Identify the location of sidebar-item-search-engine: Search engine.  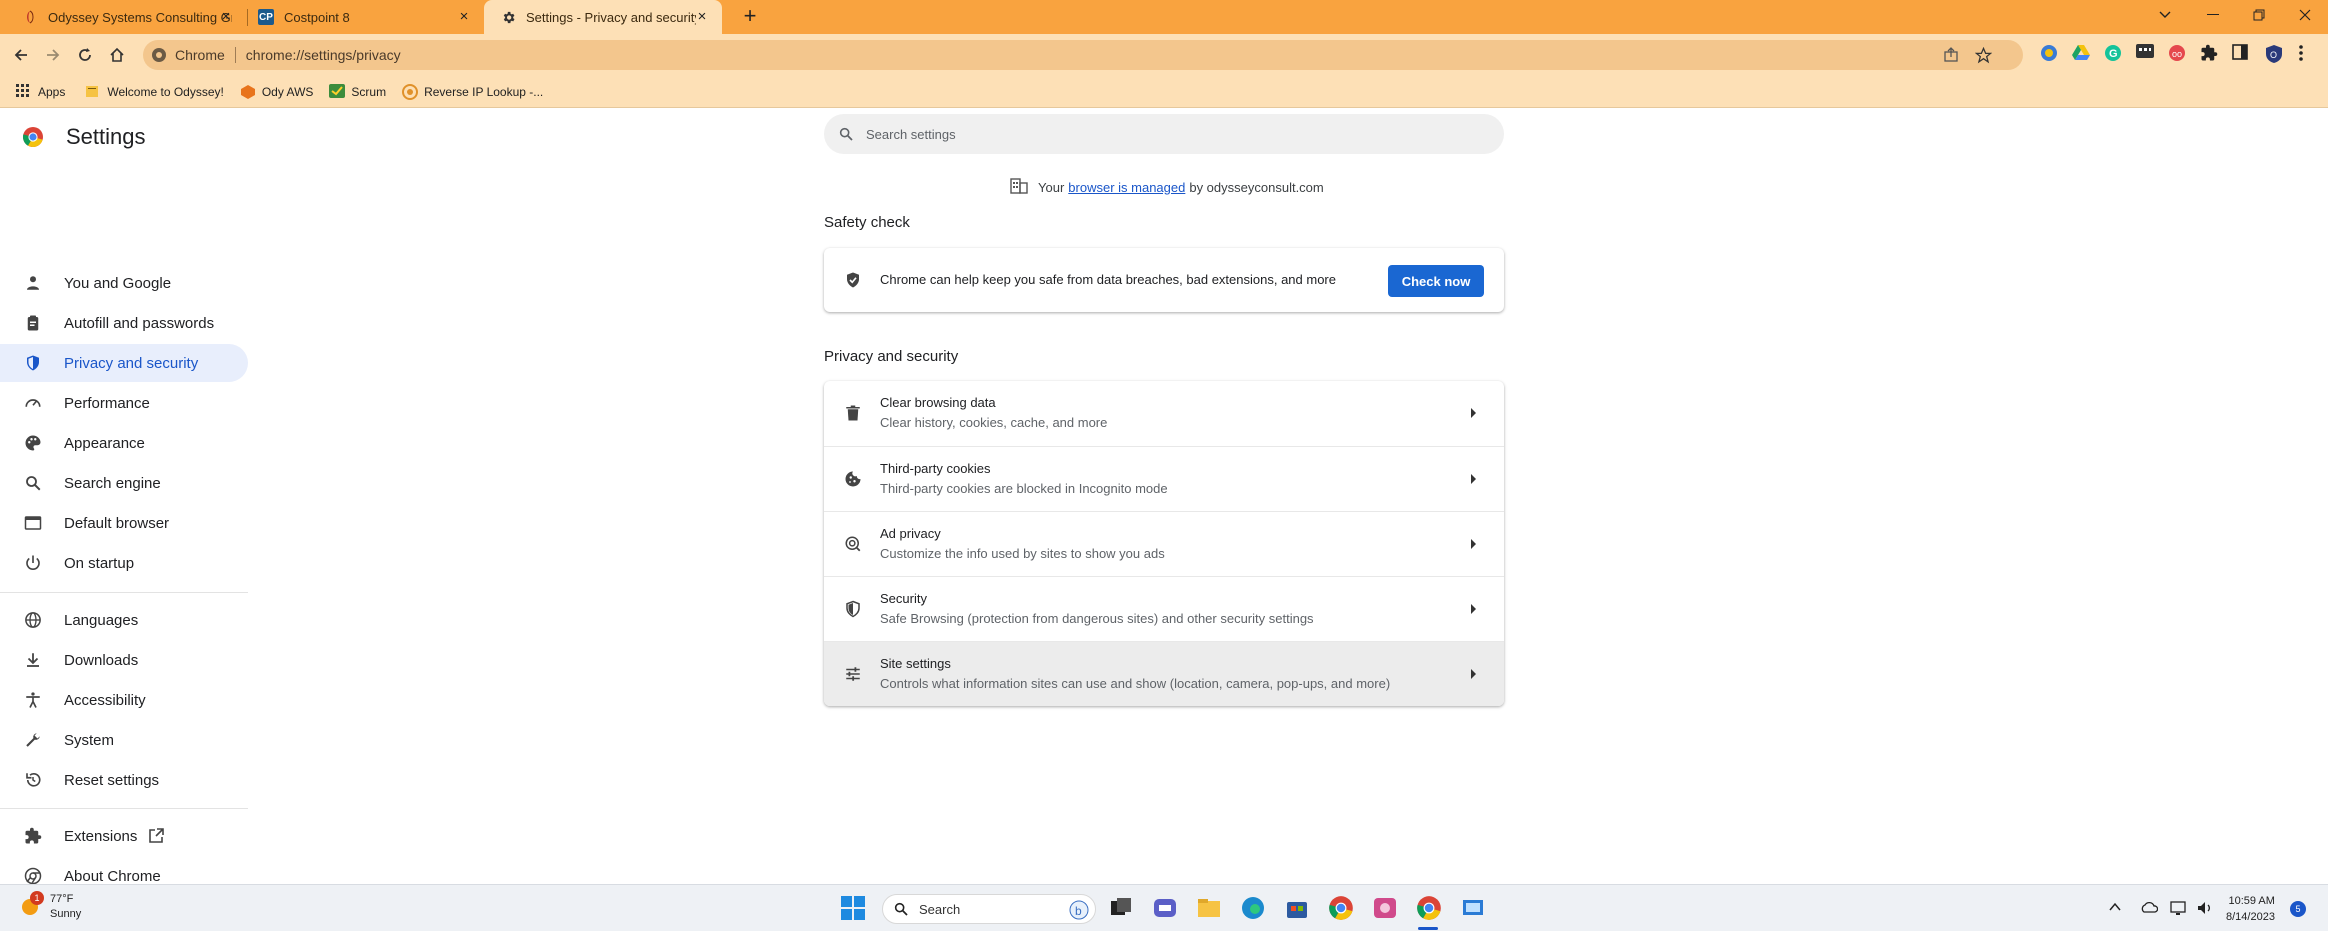
(124, 483).